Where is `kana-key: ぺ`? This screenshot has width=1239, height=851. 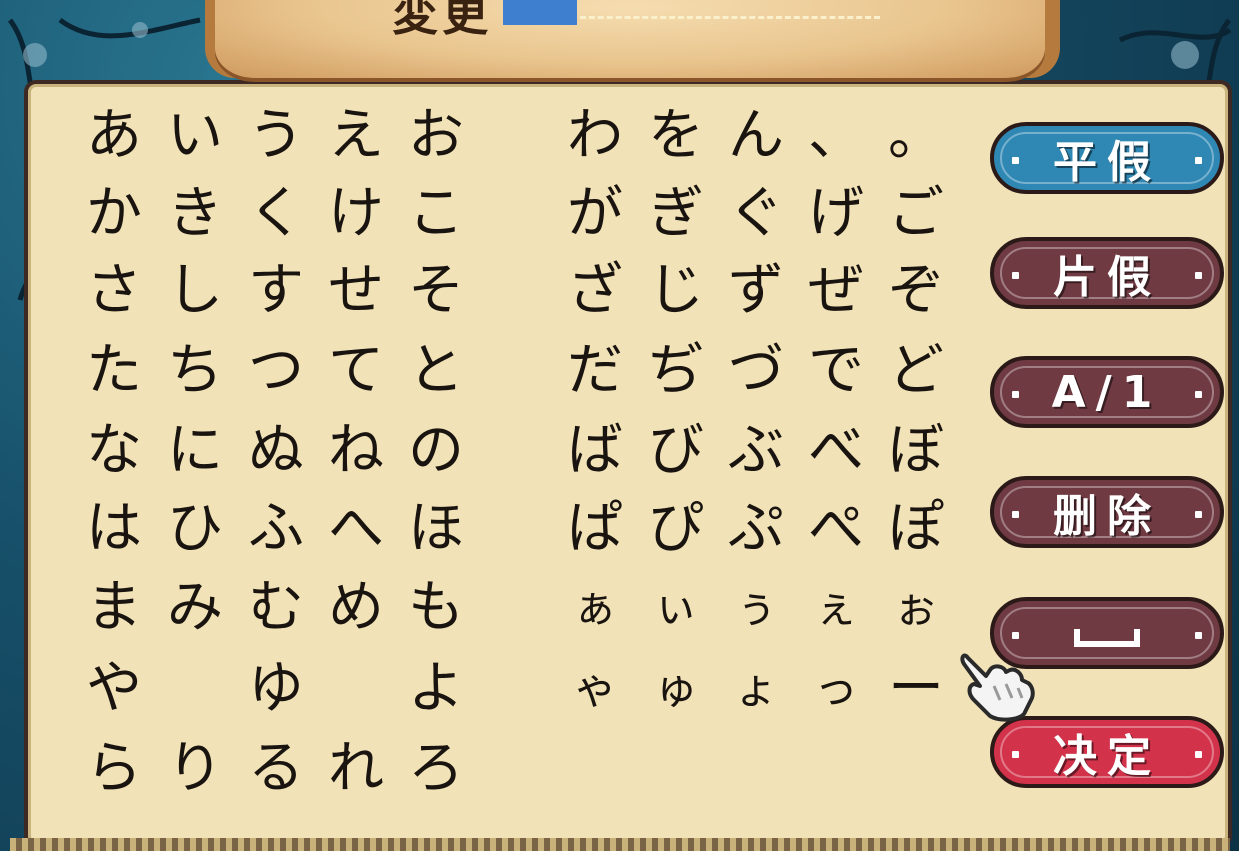 kana-key: ぺ is located at coordinates (836, 529).